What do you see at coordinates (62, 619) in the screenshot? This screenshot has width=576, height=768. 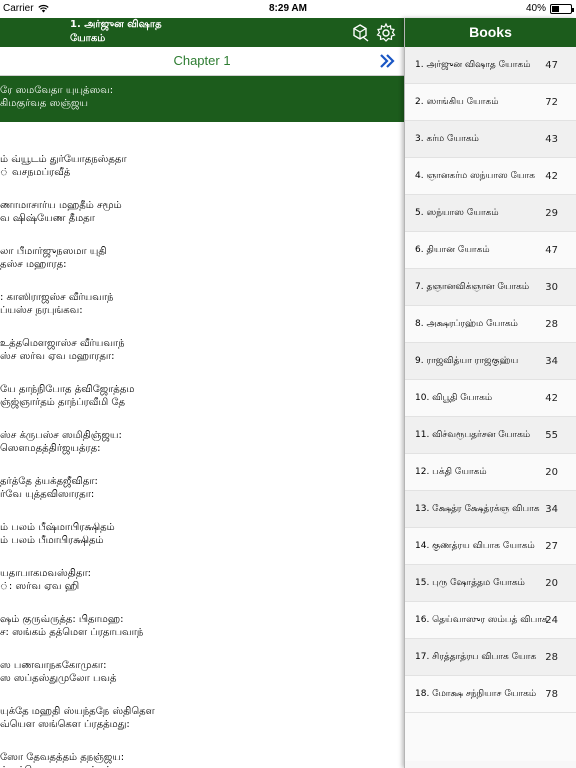 I see `verse-line: ஷம் குருவ்ருத்த: பிதாமஹ:` at bounding box center [62, 619].